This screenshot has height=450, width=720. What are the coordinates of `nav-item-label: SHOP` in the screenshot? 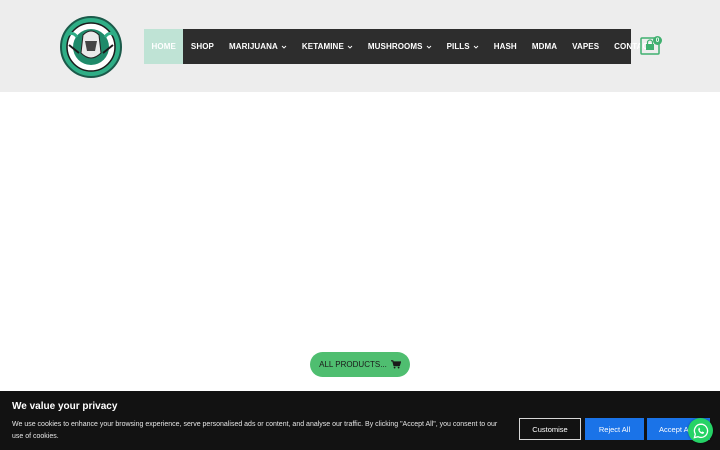 It's located at (202, 46).